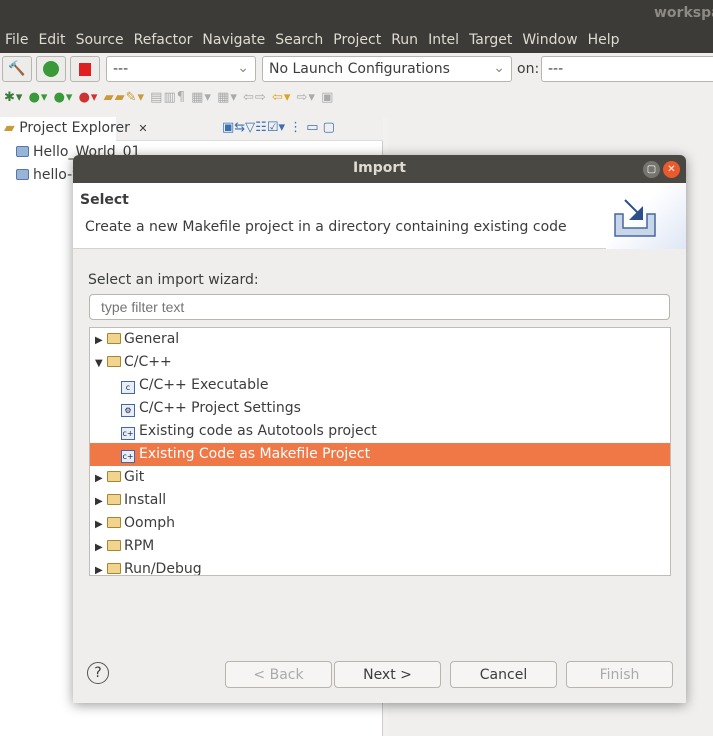 Image resolution: width=713 pixels, height=736 pixels. I want to click on tree-item-cpp-executable: c C/C++ Executable, so click(380, 385).